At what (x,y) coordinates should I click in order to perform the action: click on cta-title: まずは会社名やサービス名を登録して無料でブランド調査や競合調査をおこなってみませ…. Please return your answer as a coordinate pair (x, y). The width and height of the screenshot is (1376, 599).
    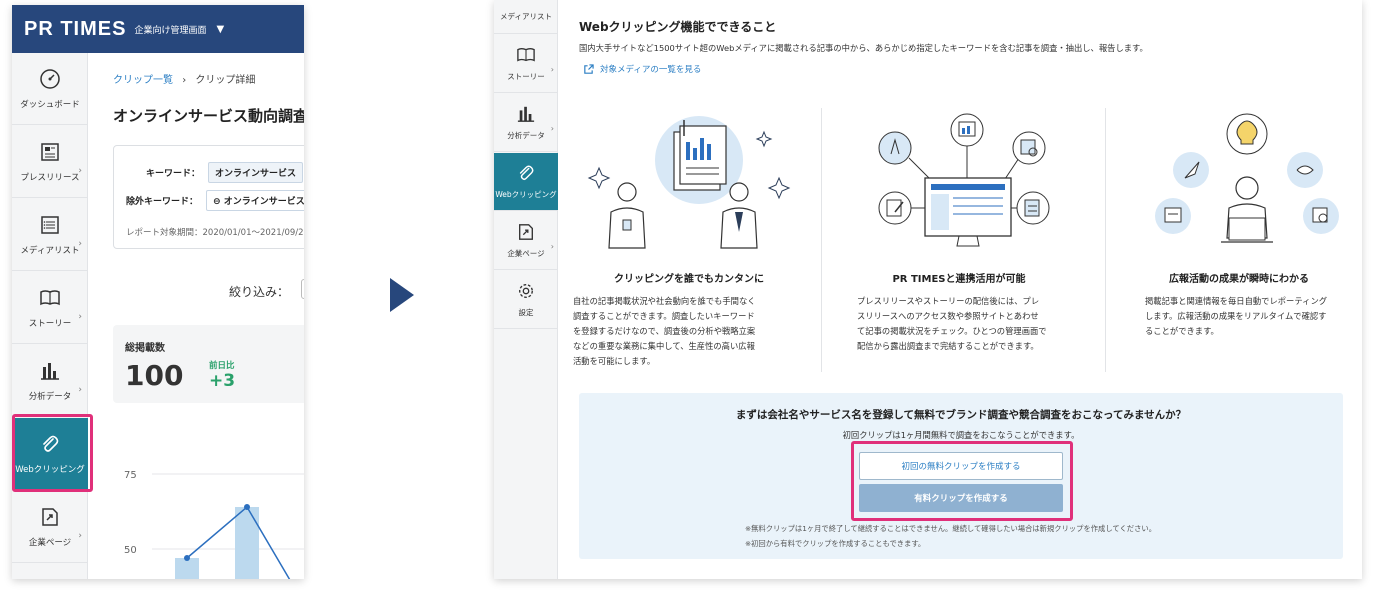
    Looking at the image, I should click on (961, 415).